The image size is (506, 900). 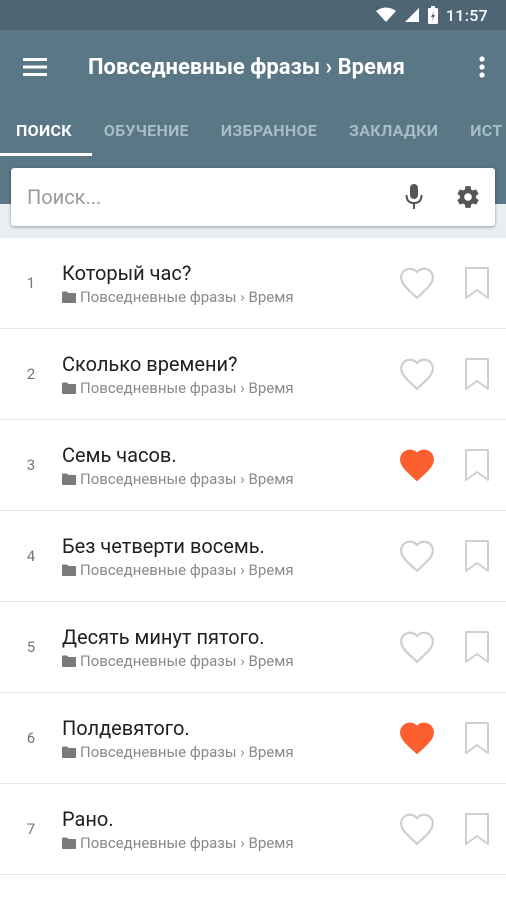 I want to click on item-number: 3, so click(x=31, y=465).